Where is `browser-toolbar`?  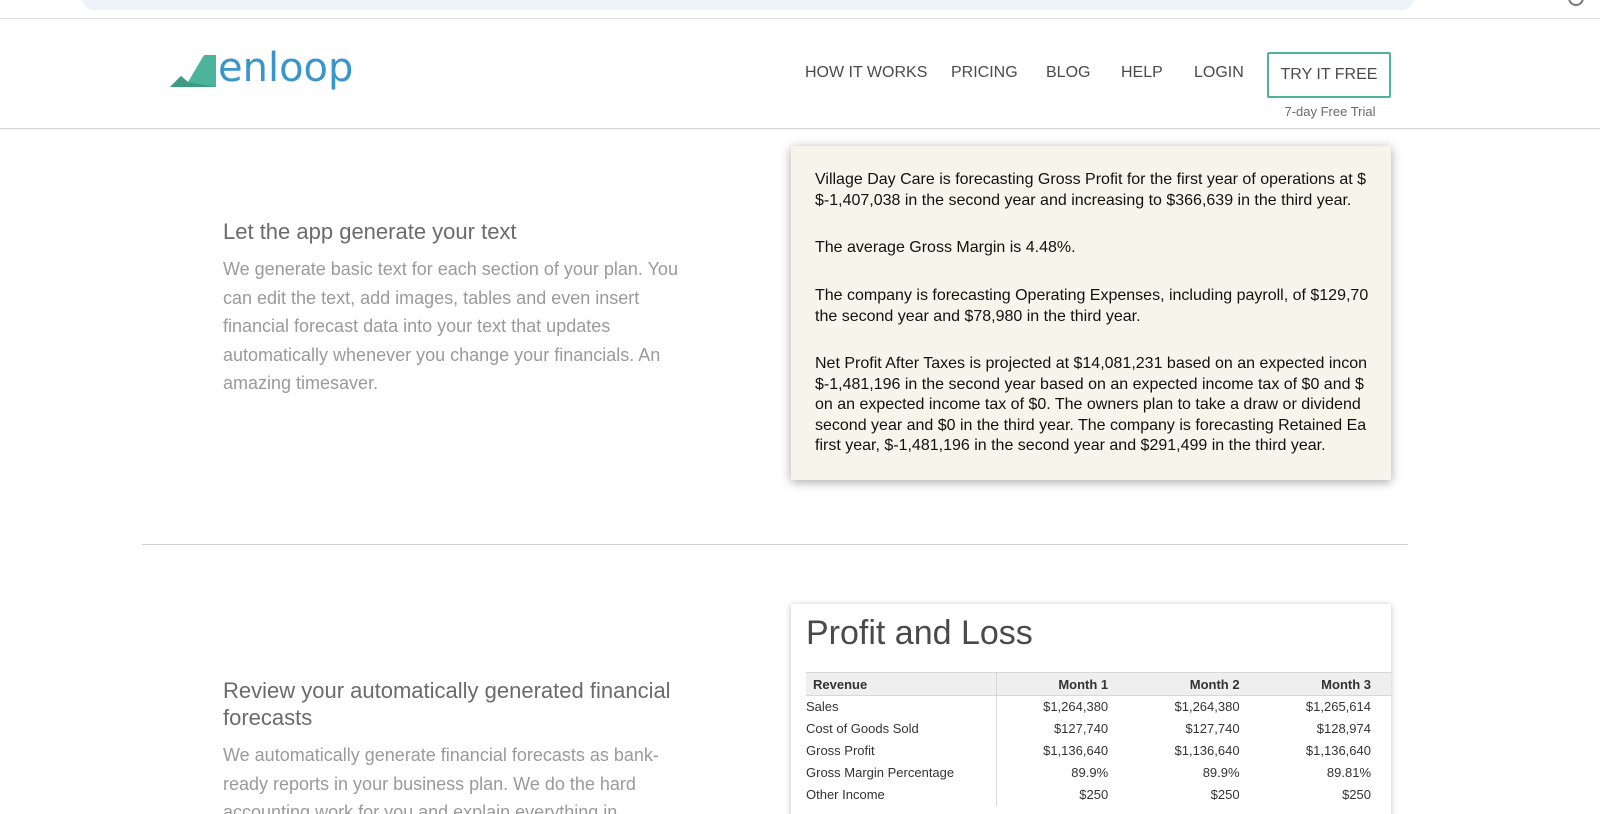 browser-toolbar is located at coordinates (800, 9).